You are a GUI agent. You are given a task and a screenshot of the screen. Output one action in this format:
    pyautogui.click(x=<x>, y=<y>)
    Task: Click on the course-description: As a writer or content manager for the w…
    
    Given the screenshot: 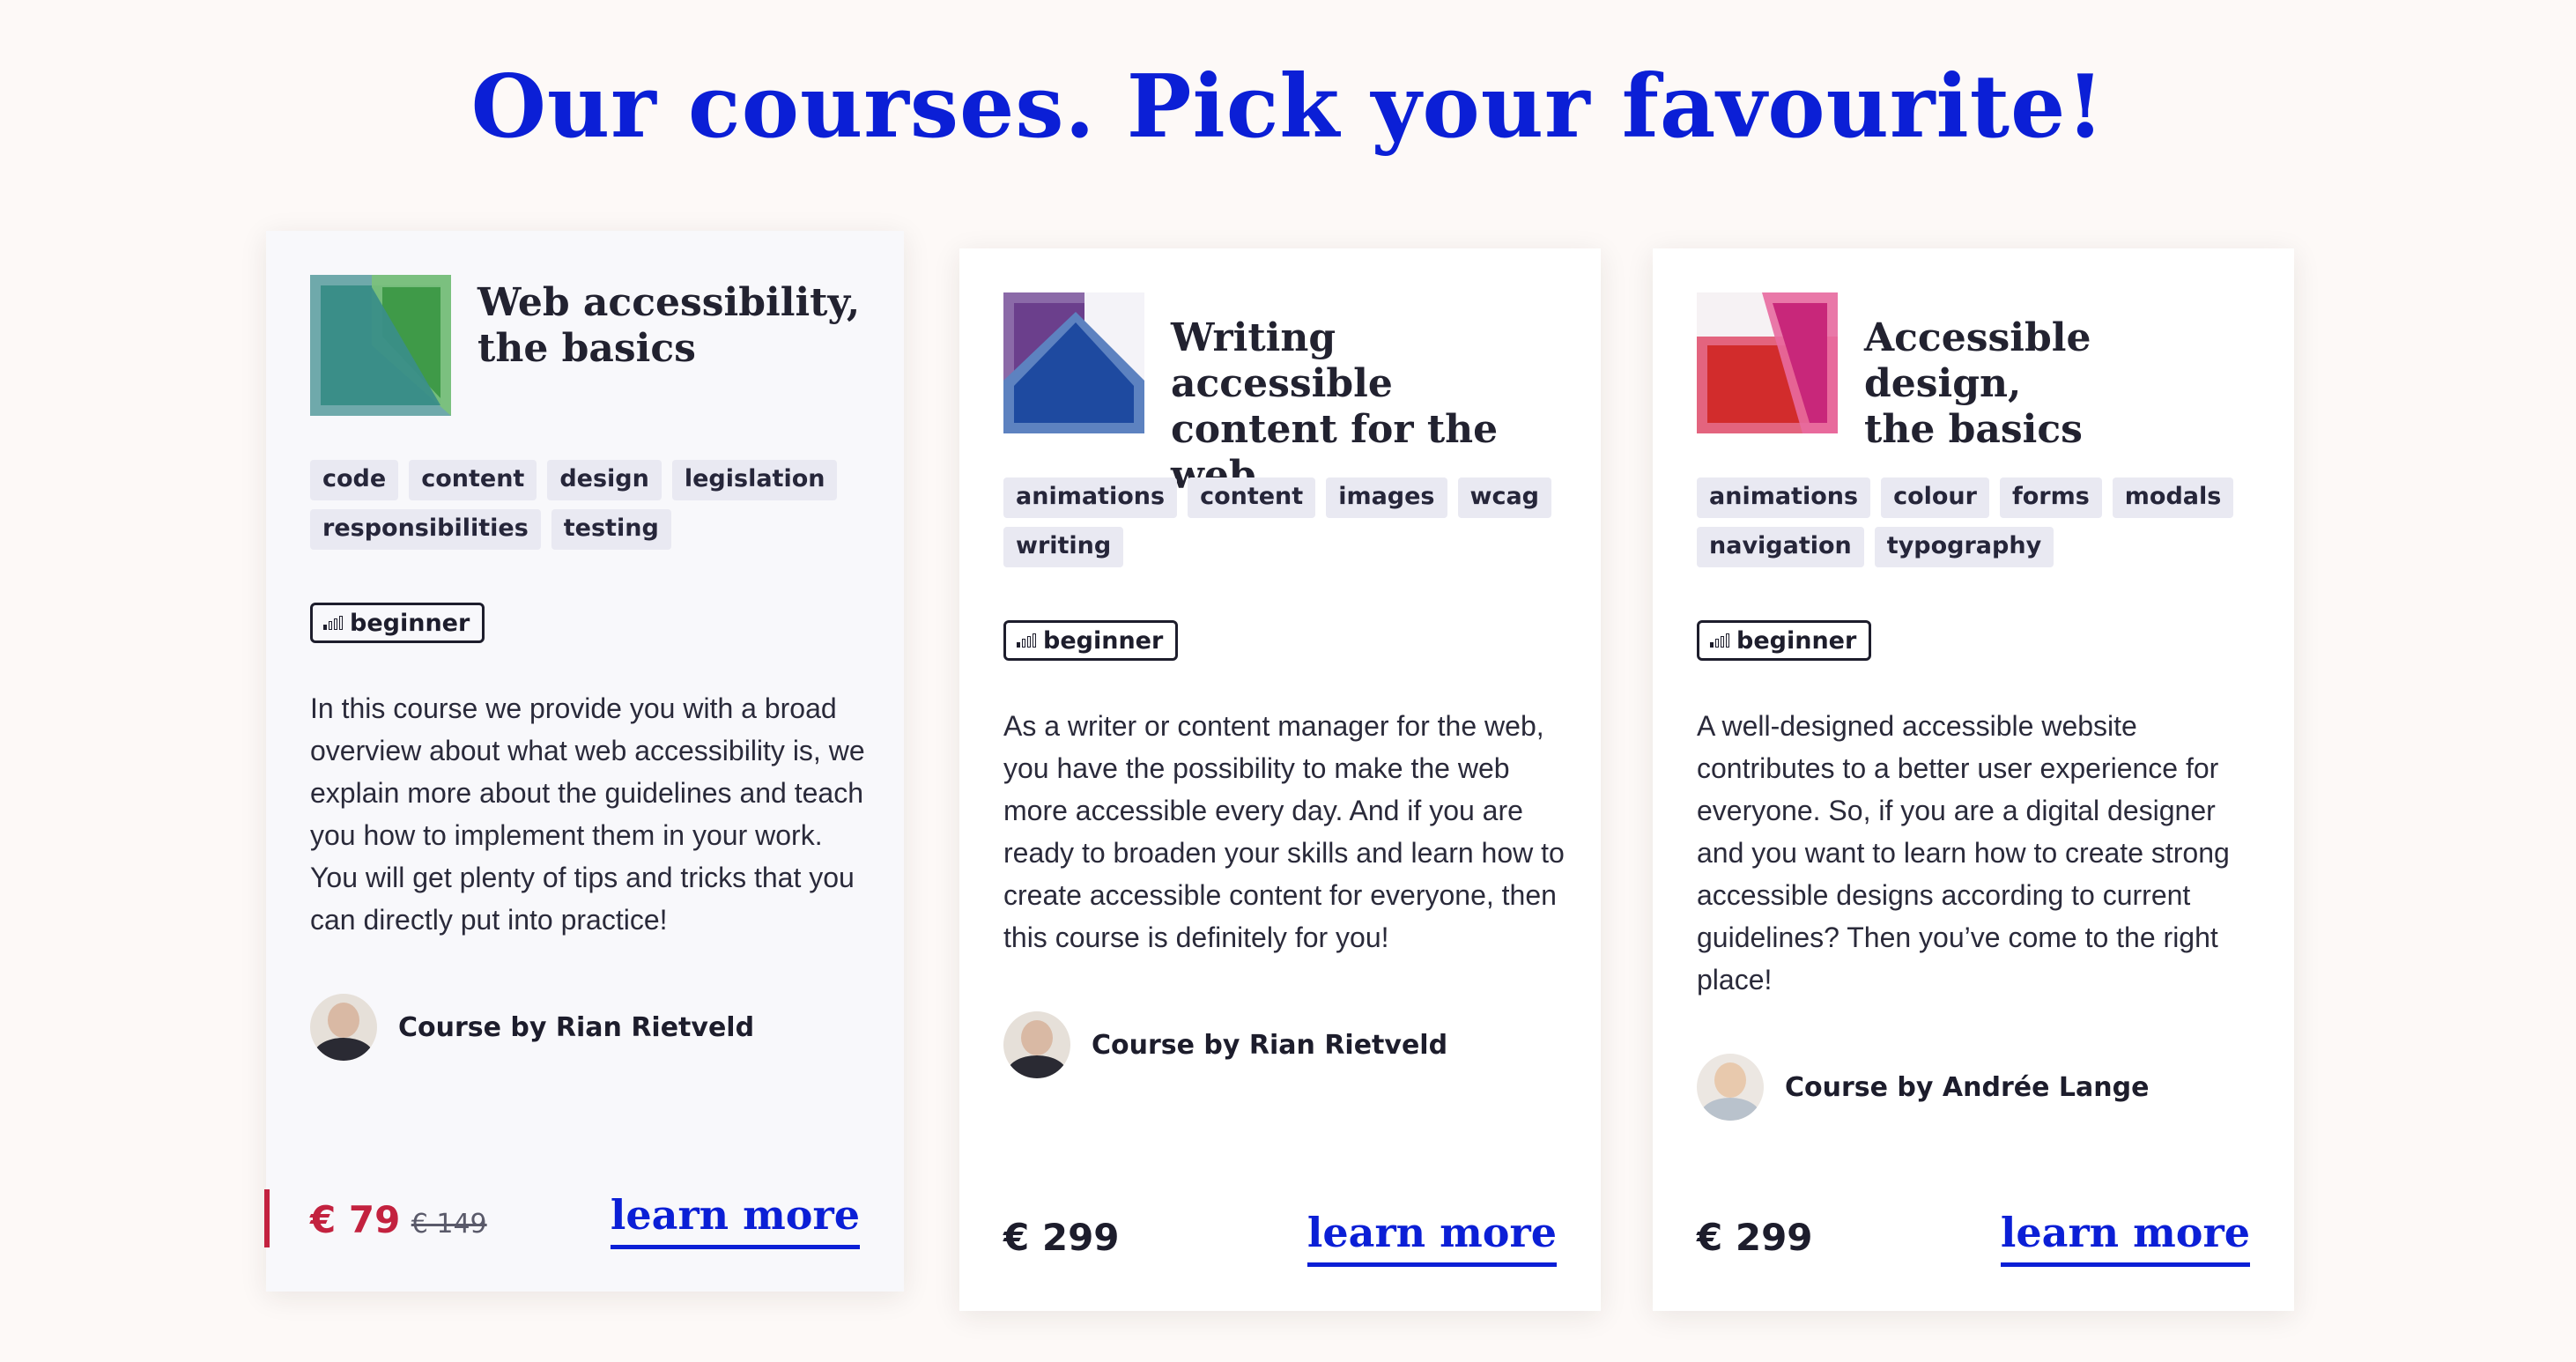 What is the action you would take?
    pyautogui.click(x=1284, y=831)
    